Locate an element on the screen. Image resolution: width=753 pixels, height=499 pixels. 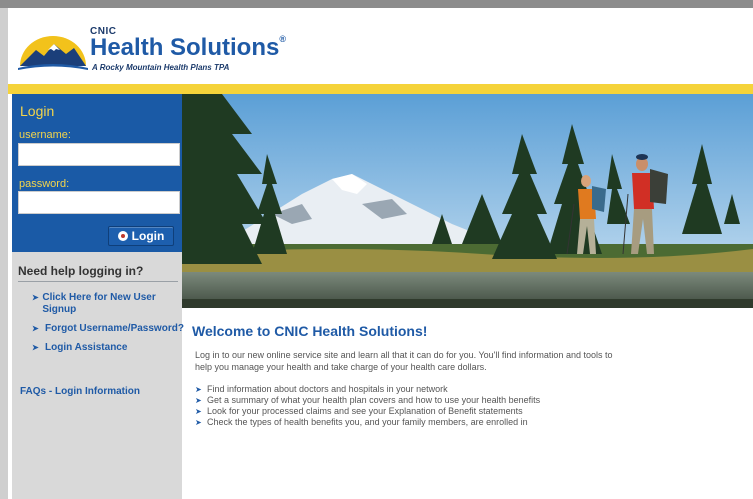
login-assistance-label: Login Assistance is located at coordinates (86, 347).